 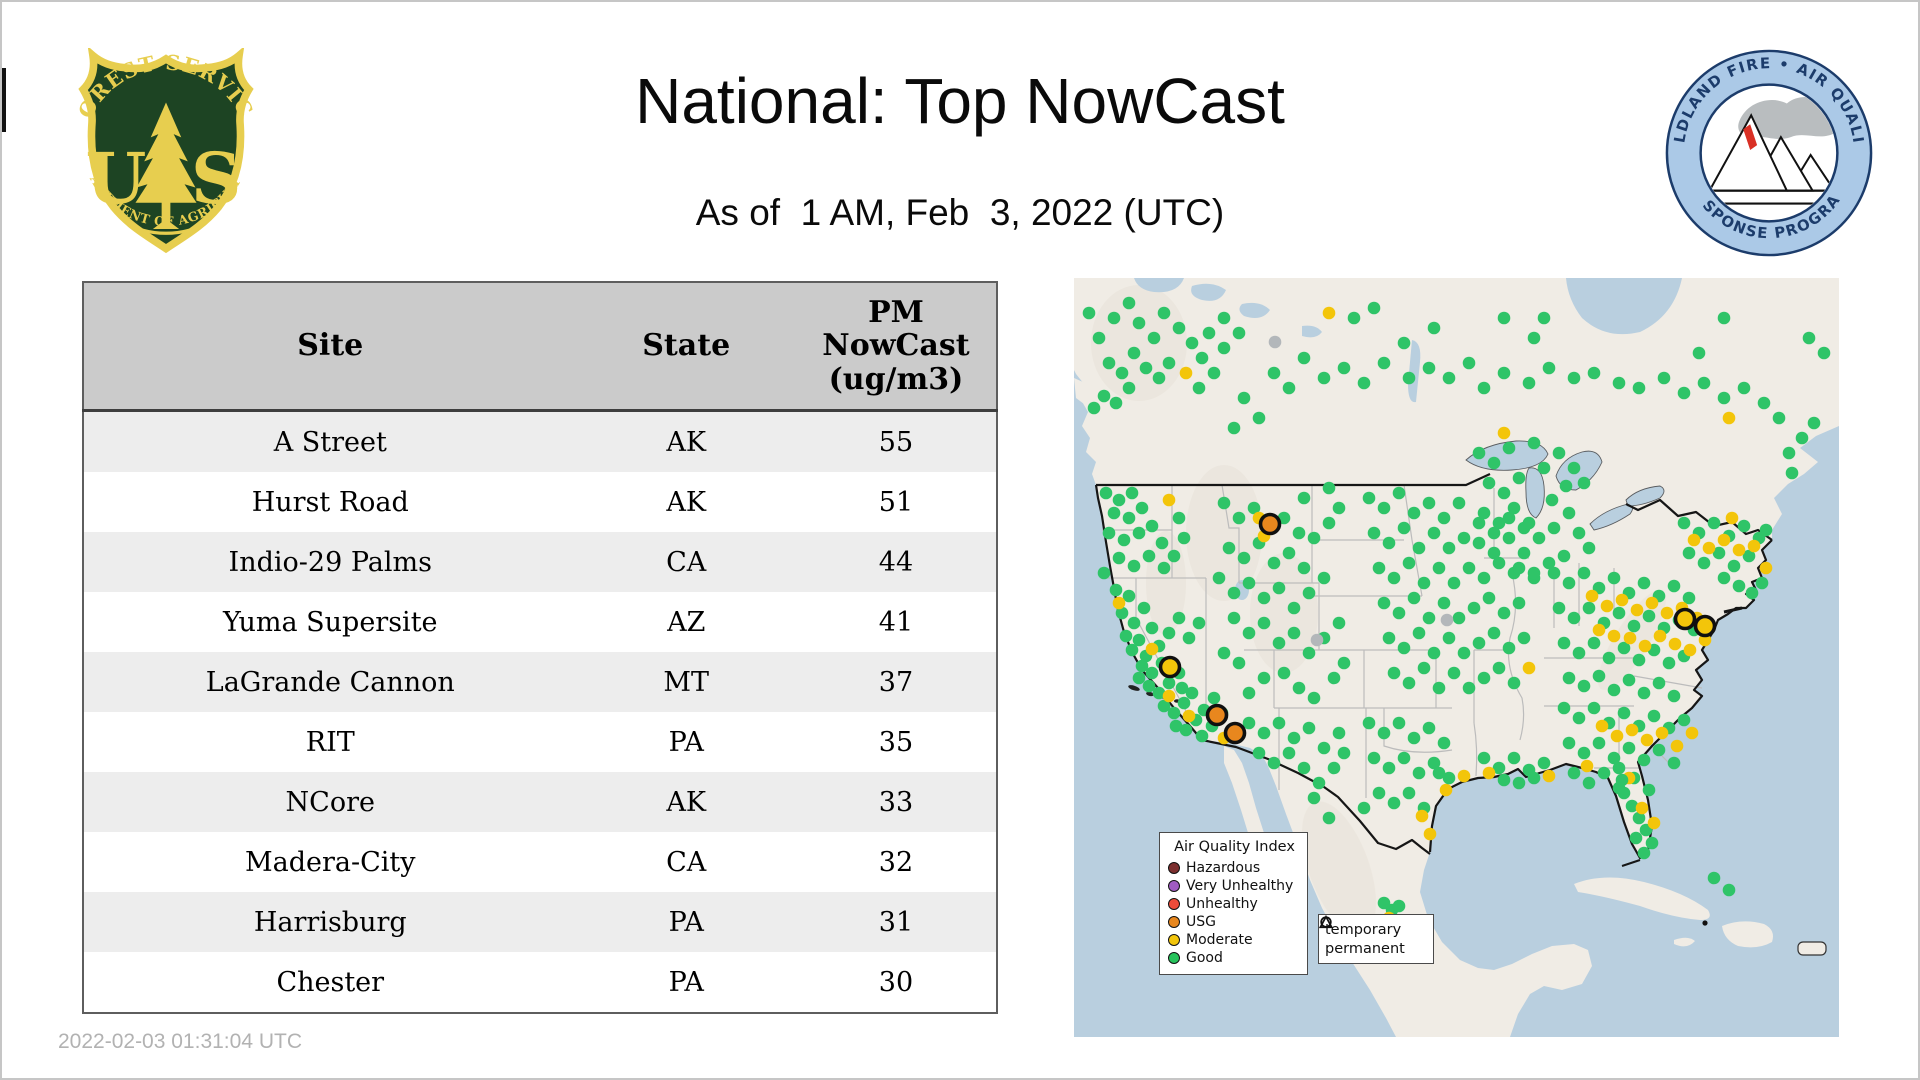 What do you see at coordinates (1365, 948) in the screenshot?
I see `marker-legend-label: permanent` at bounding box center [1365, 948].